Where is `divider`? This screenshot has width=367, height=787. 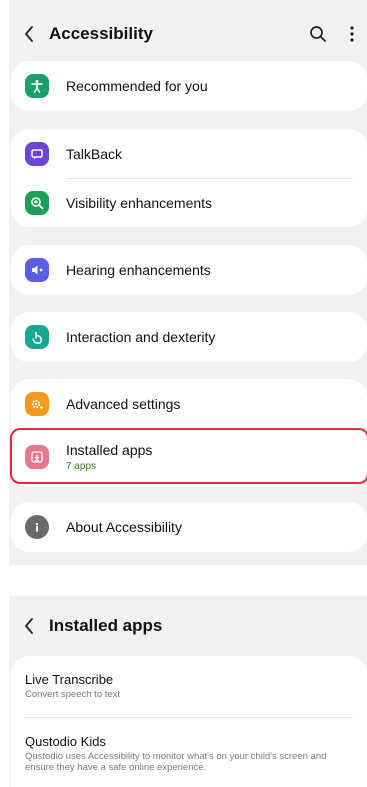 divider is located at coordinates (189, 717).